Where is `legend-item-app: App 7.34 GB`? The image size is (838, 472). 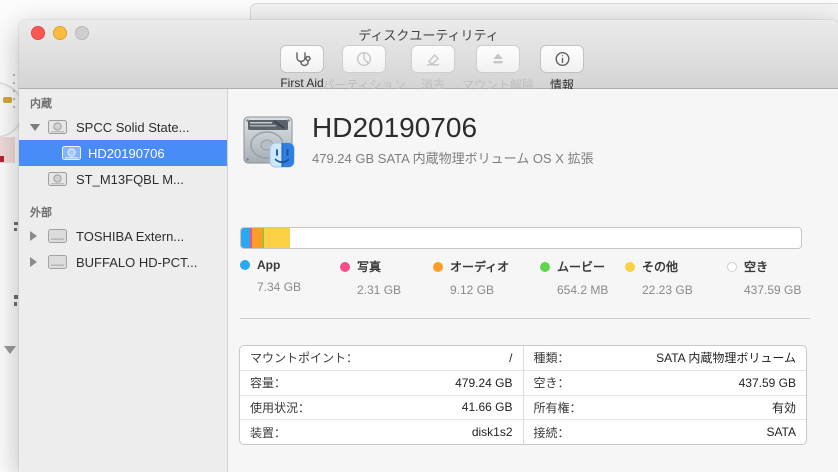 legend-item-app: App 7.34 GB is located at coordinates (270, 276).